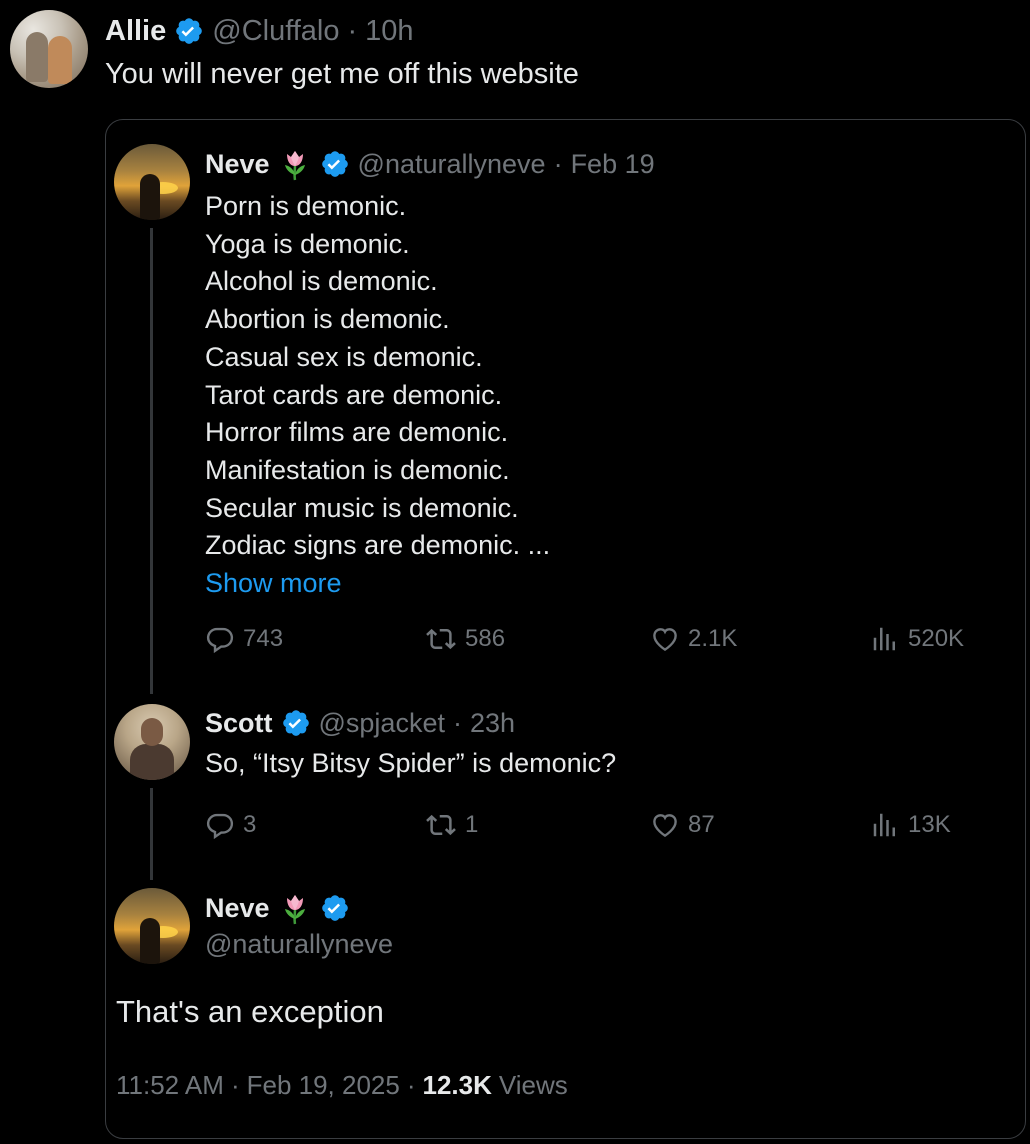 The height and width of the screenshot is (1144, 1030). I want to click on views-button: 520K, so click(917, 639).